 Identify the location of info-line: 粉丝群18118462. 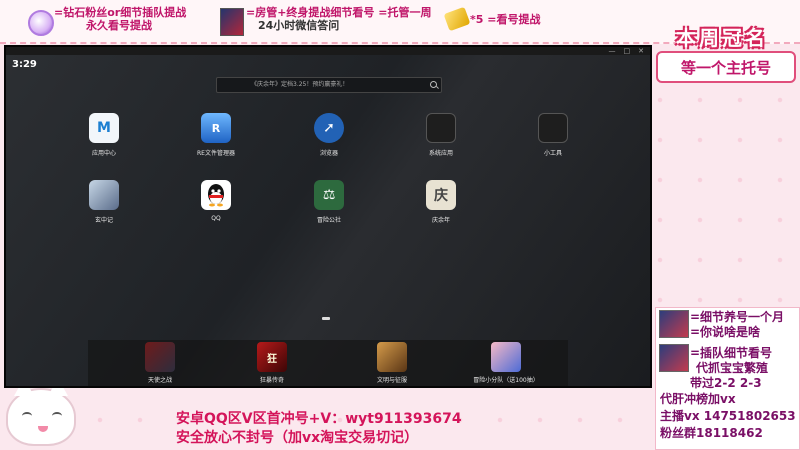
(711, 433).